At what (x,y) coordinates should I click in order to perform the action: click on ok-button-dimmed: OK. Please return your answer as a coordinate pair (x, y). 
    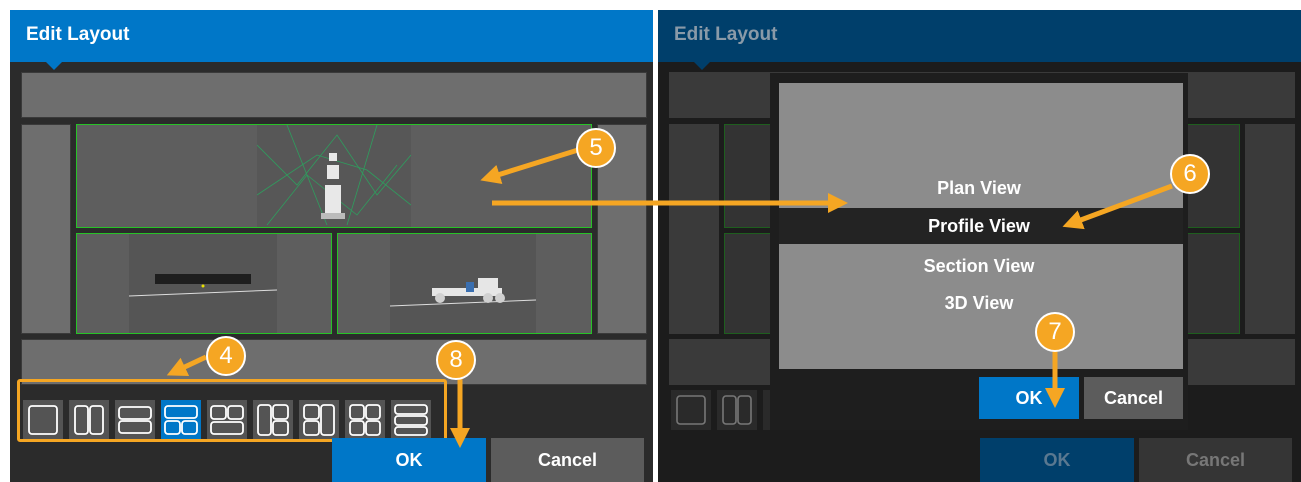
    Looking at the image, I should click on (1057, 460).